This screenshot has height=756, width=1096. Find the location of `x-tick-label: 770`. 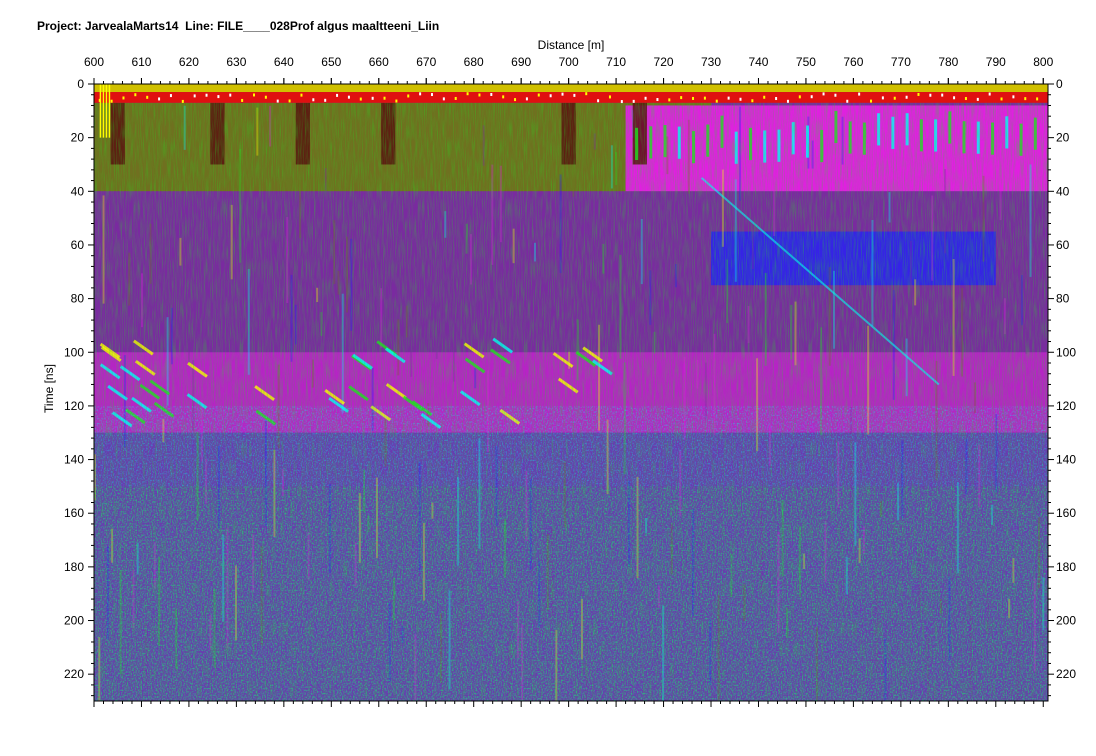

x-tick-label: 770 is located at coordinates (901, 62).